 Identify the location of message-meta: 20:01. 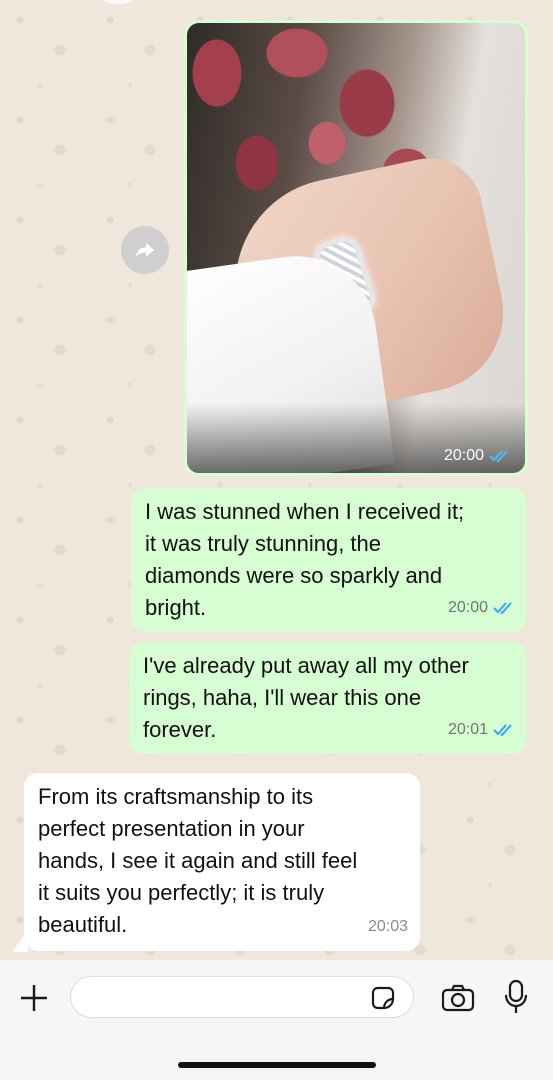
(481, 730).